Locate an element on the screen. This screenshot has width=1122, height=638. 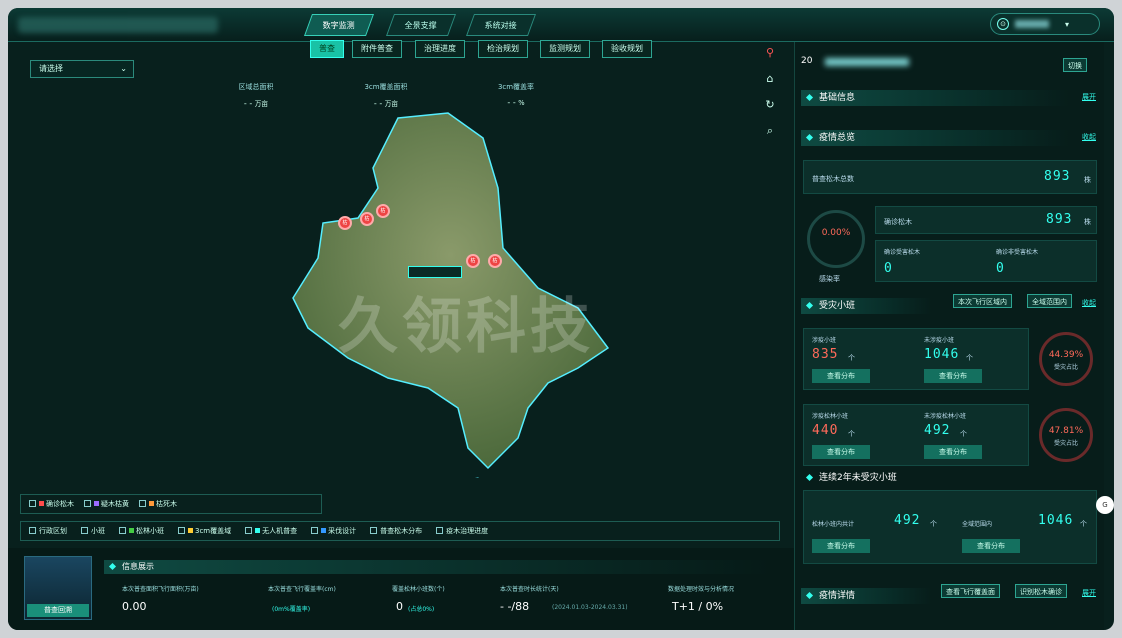
tab-digital-monitoring: 数字监测 is located at coordinates (339, 25).